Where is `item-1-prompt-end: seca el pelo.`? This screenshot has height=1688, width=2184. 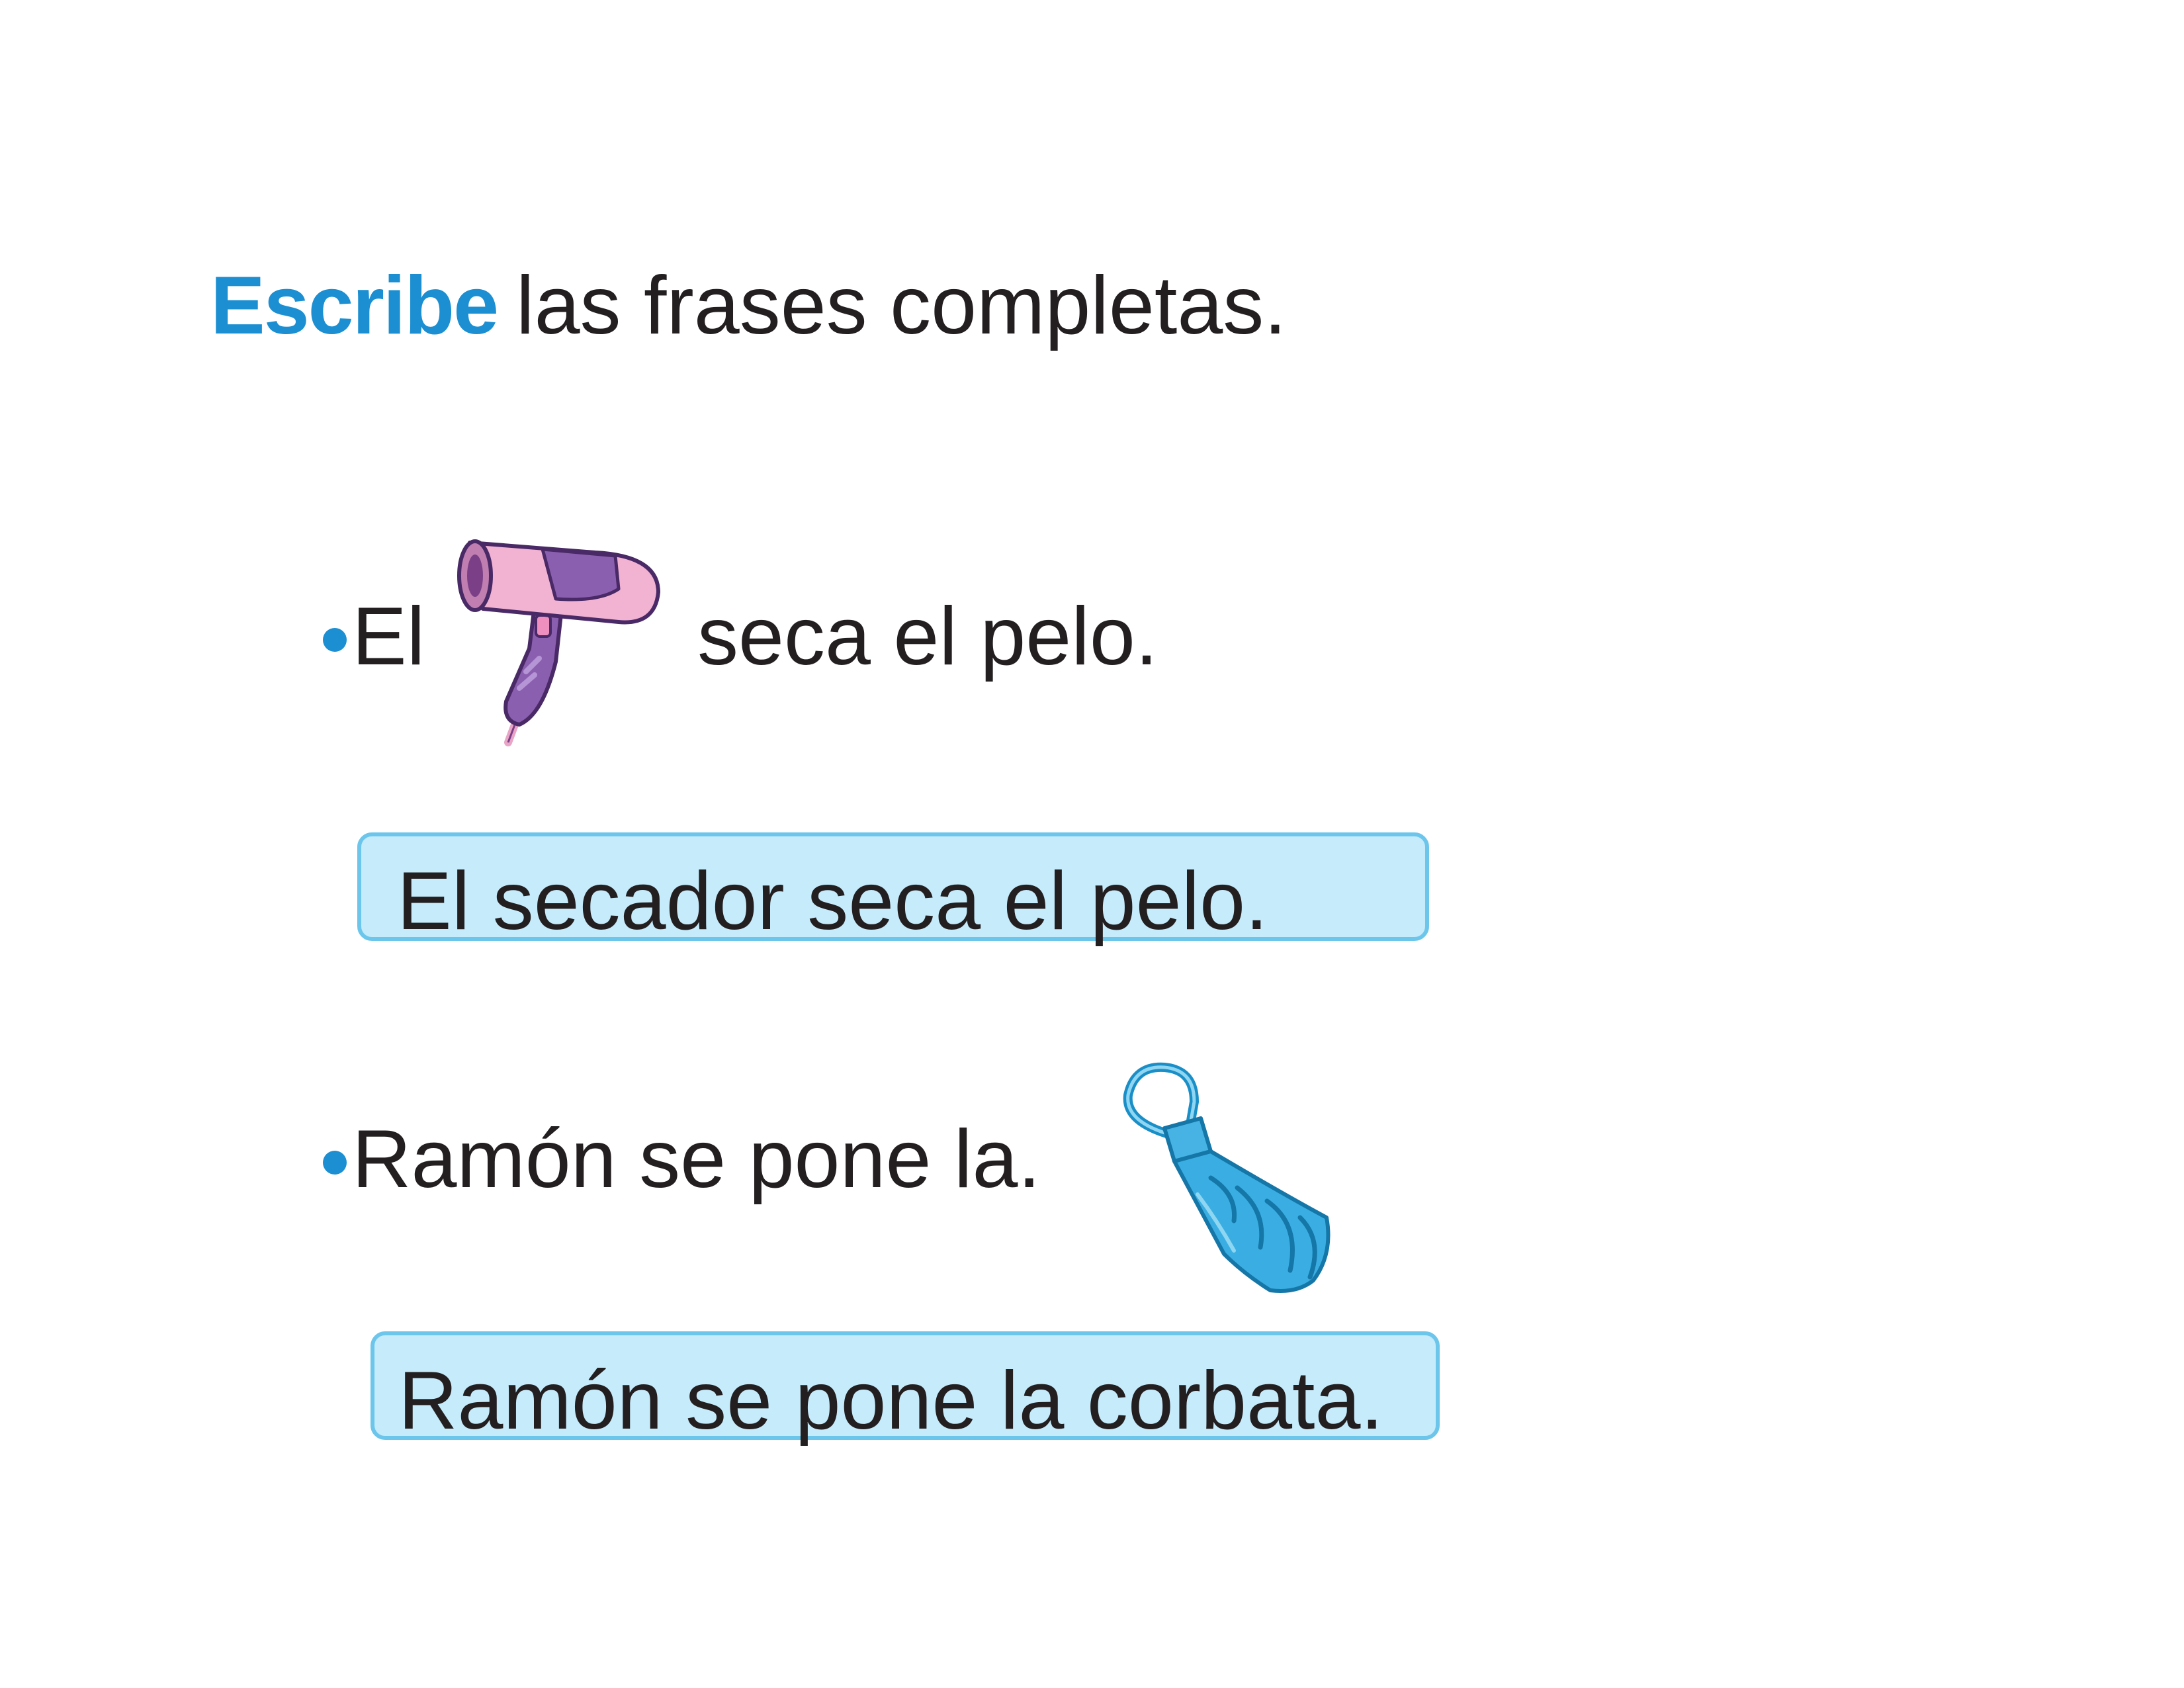 item-1-prompt-end: seca el pelo. is located at coordinates (927, 636).